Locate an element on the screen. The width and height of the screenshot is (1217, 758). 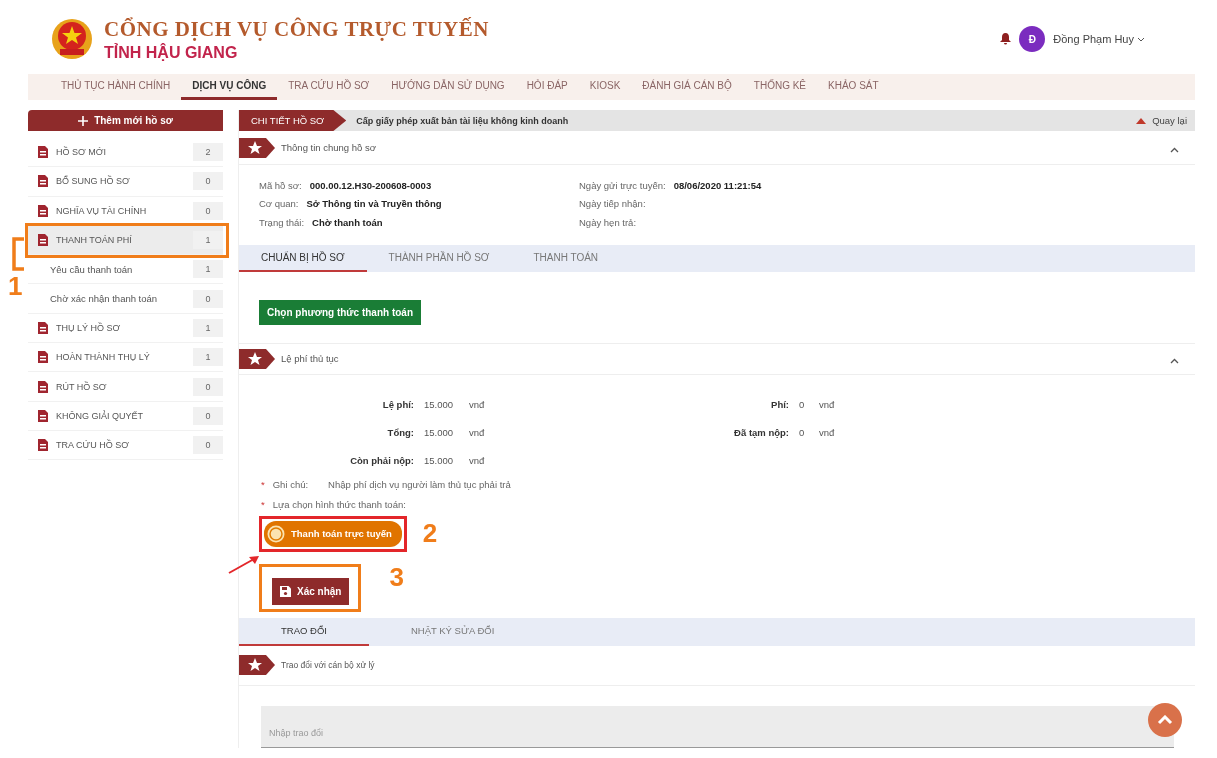
chevron-down-icon is located at coordinates (1141, 39).